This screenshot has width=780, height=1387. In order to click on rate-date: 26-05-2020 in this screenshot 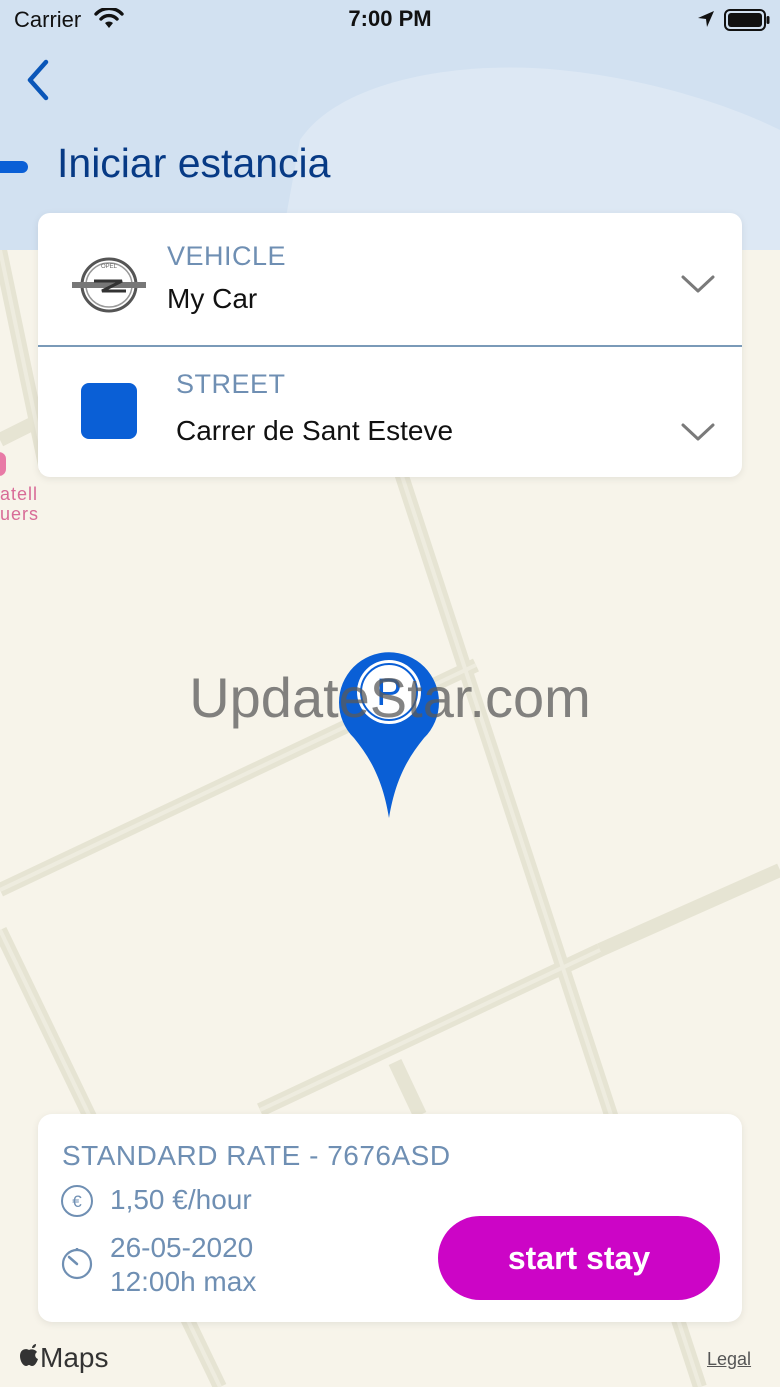, I will do `click(182, 1247)`.